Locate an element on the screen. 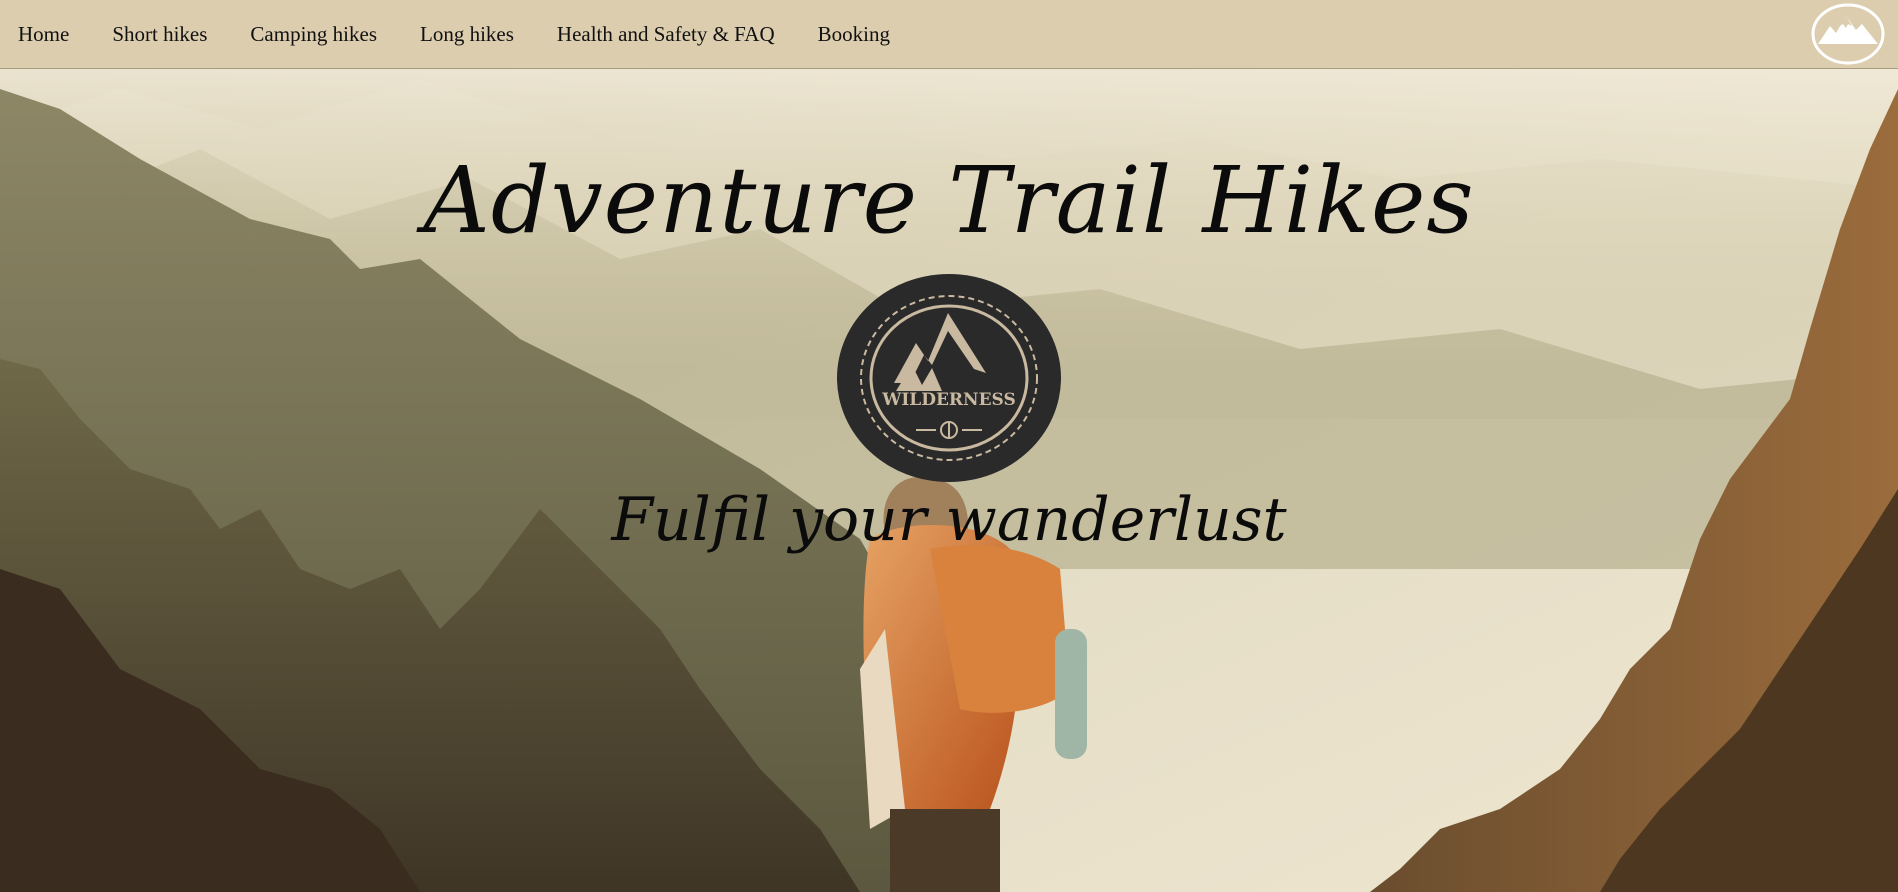 This screenshot has width=1898, height=892. hero-tagline: Fulfil your wanderlust is located at coordinates (949, 520).